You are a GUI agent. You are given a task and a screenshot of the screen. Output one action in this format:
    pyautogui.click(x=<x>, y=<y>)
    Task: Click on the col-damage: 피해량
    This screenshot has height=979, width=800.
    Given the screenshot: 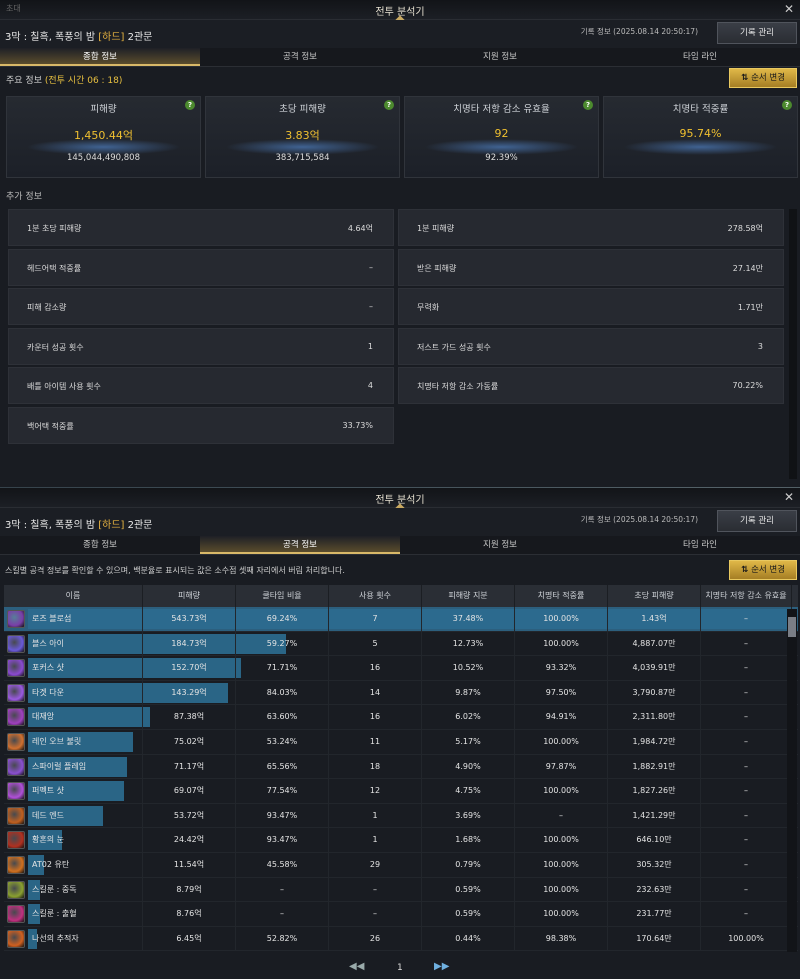 What is the action you would take?
    pyautogui.click(x=189, y=596)
    